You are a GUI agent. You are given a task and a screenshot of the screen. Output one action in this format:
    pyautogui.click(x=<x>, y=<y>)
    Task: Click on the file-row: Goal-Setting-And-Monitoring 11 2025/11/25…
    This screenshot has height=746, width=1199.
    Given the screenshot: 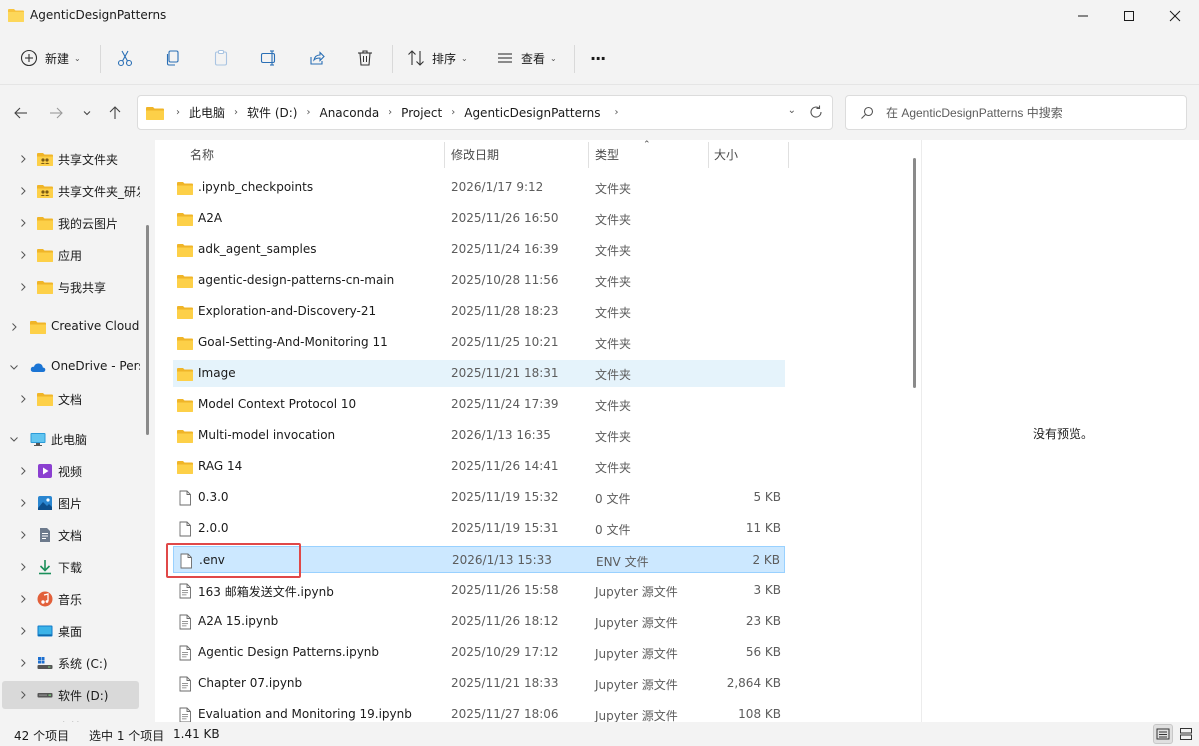 What is the action you would take?
    pyautogui.click(x=479, y=342)
    